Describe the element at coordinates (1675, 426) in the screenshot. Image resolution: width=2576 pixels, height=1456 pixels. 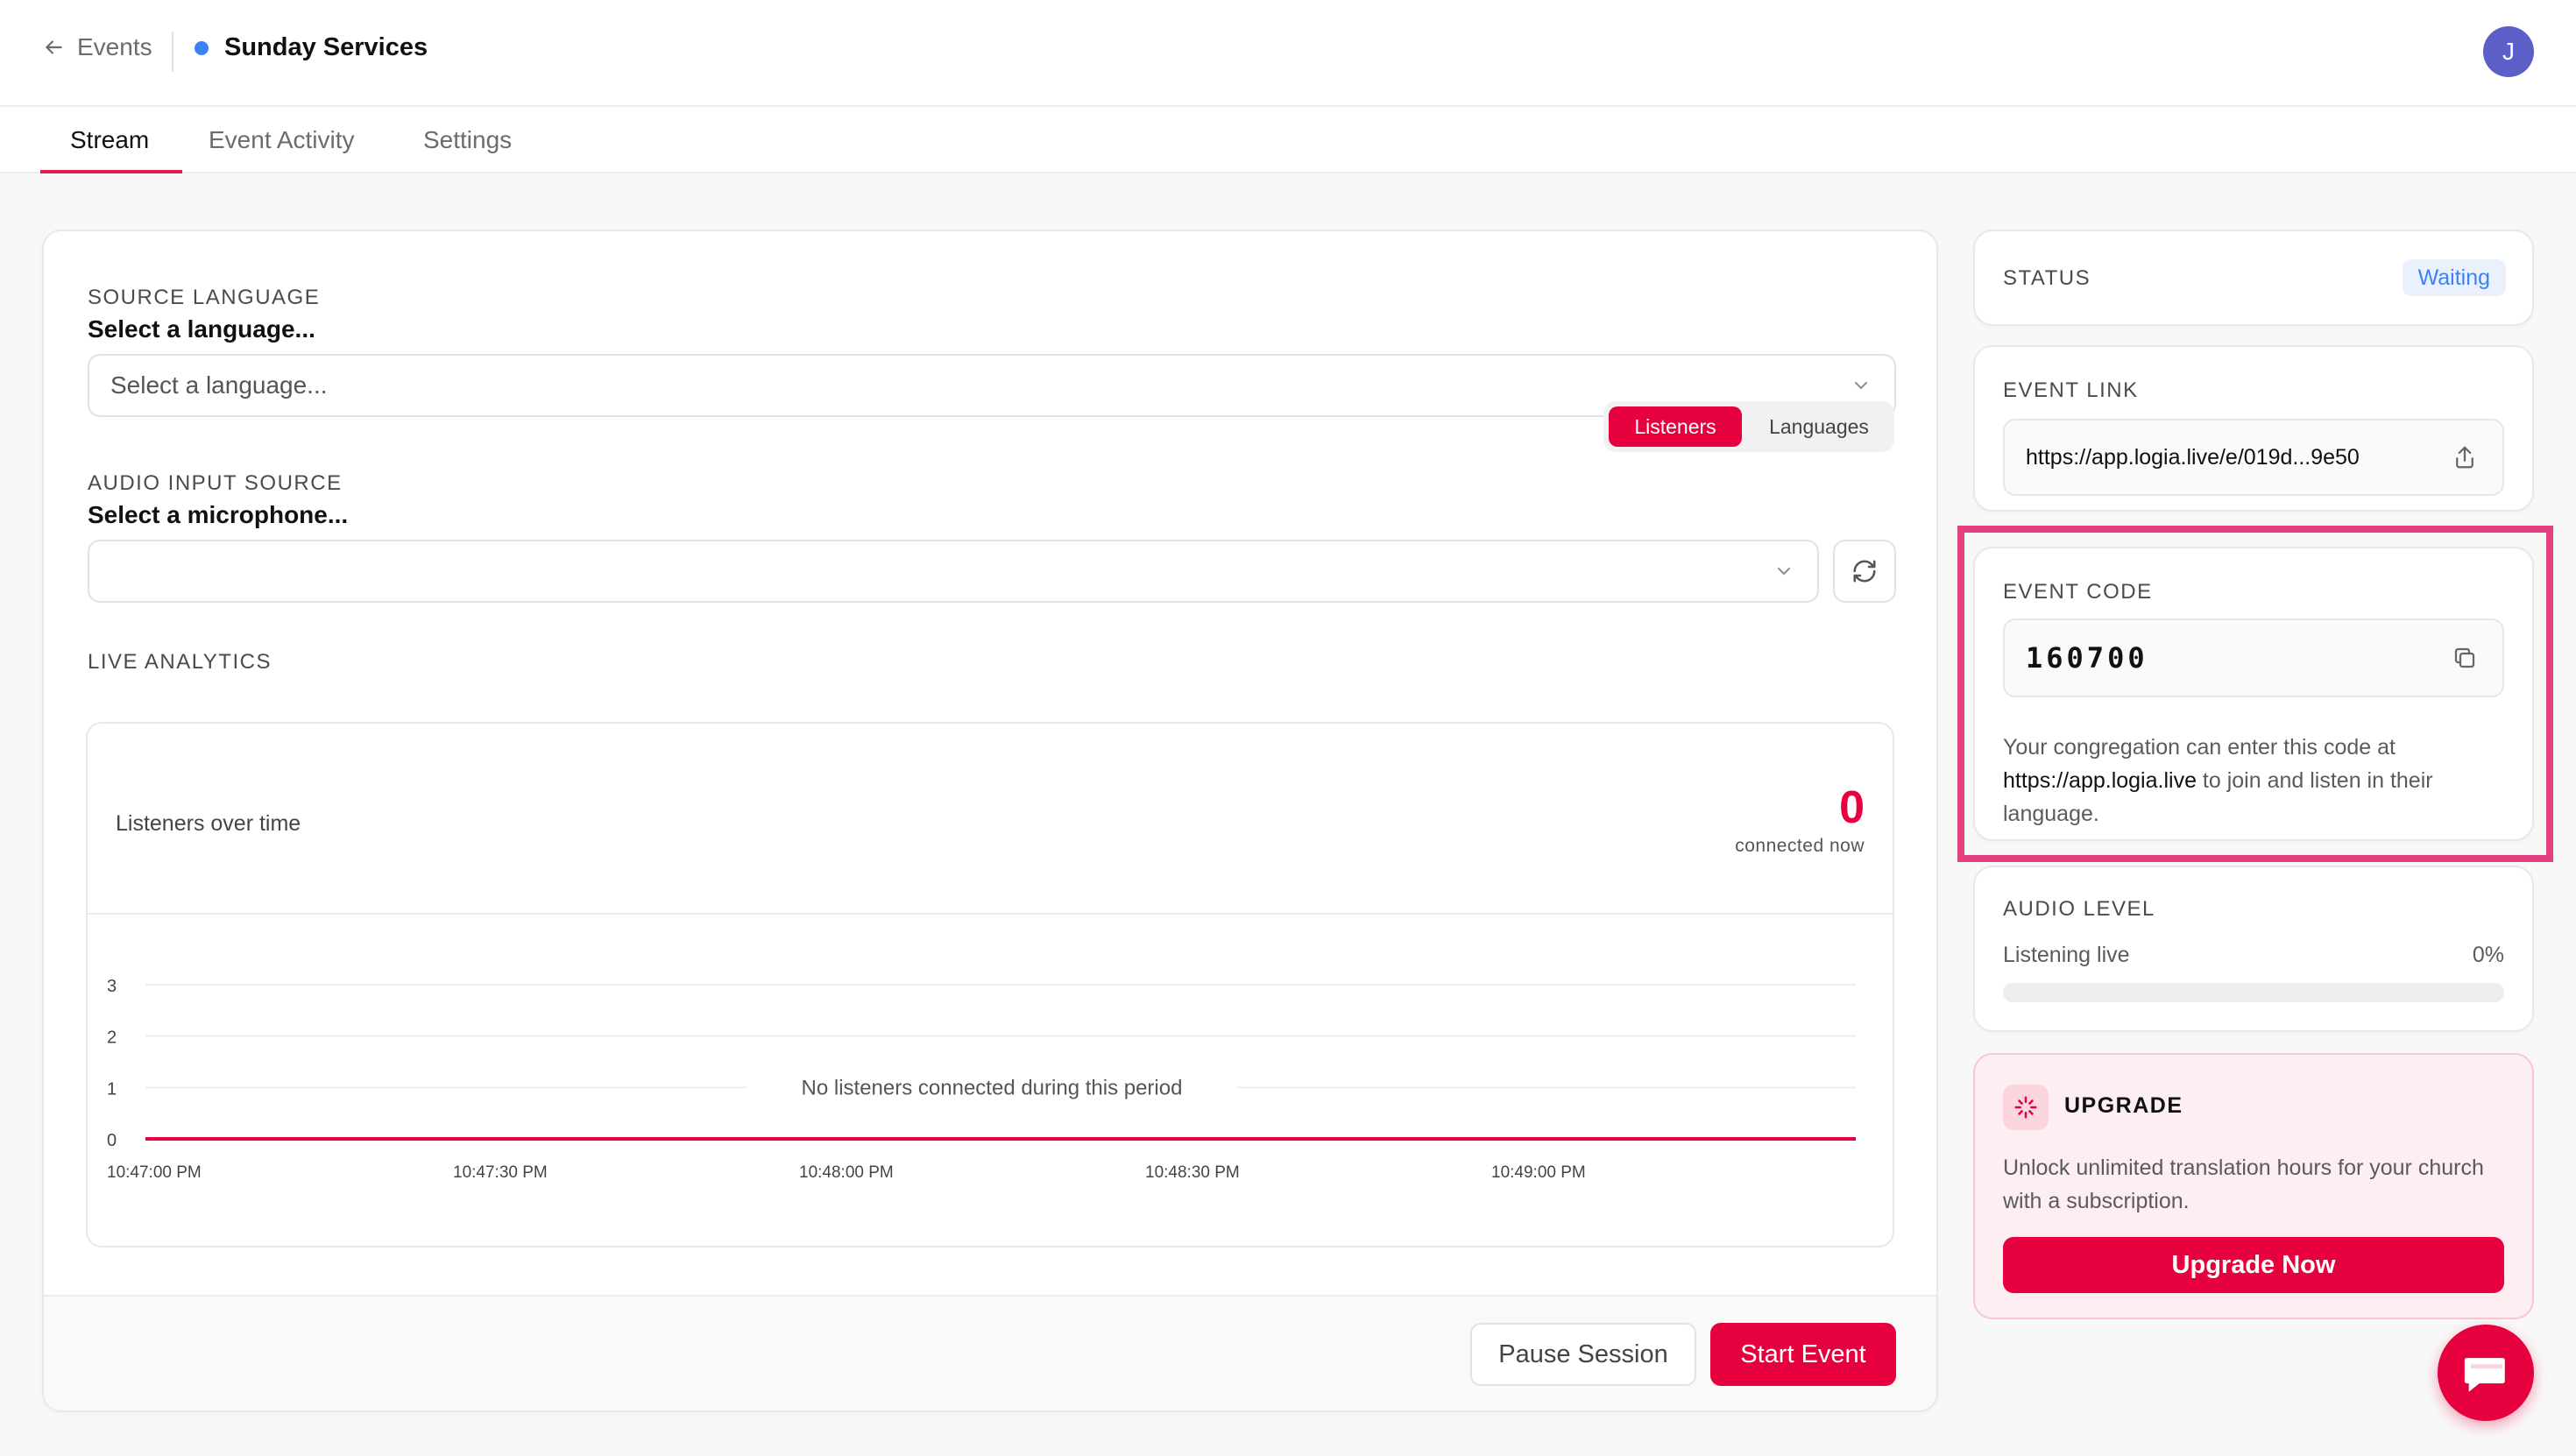
I see `toggle-listeners: Listeners` at that location.